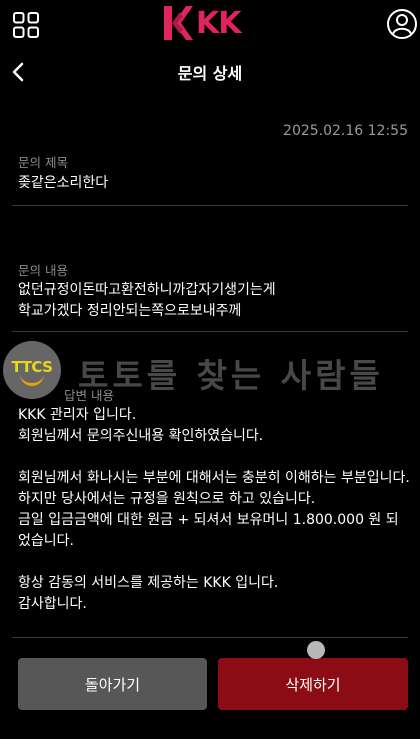 This screenshot has height=739, width=420. Describe the element at coordinates (112, 684) in the screenshot. I see `back-button: 돌아가기` at that location.